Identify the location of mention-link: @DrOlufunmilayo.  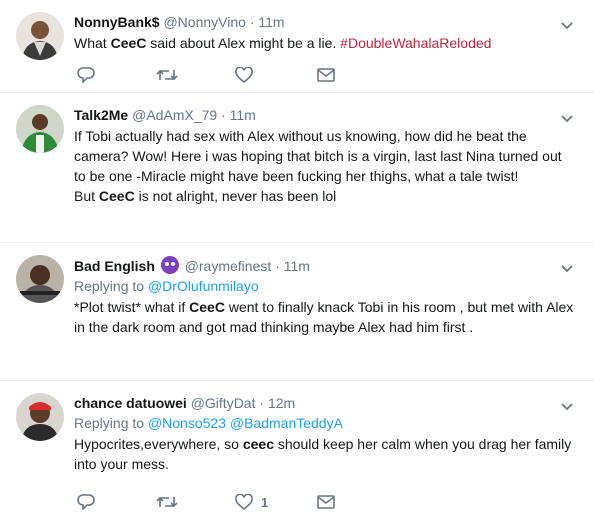
(203, 286).